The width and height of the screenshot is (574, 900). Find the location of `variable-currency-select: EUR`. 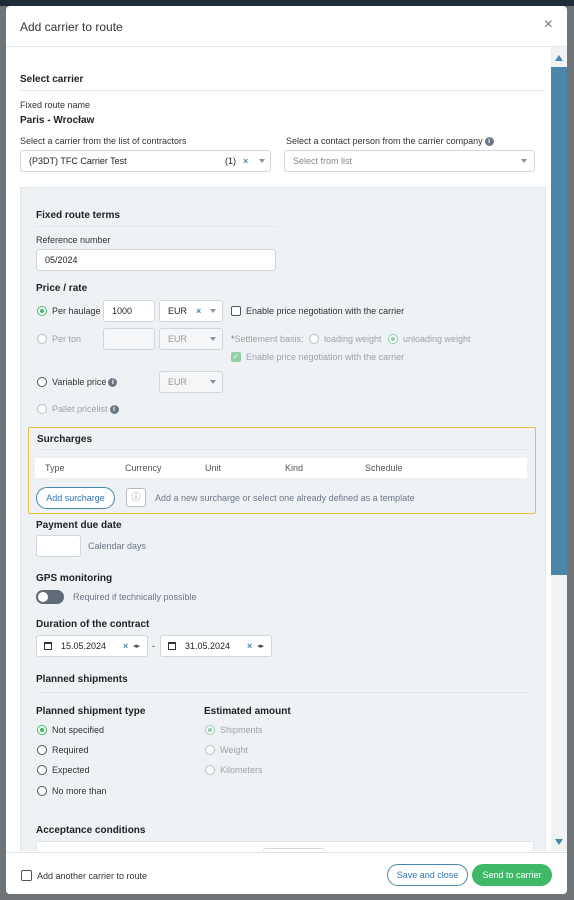

variable-currency-select: EUR is located at coordinates (191, 382).